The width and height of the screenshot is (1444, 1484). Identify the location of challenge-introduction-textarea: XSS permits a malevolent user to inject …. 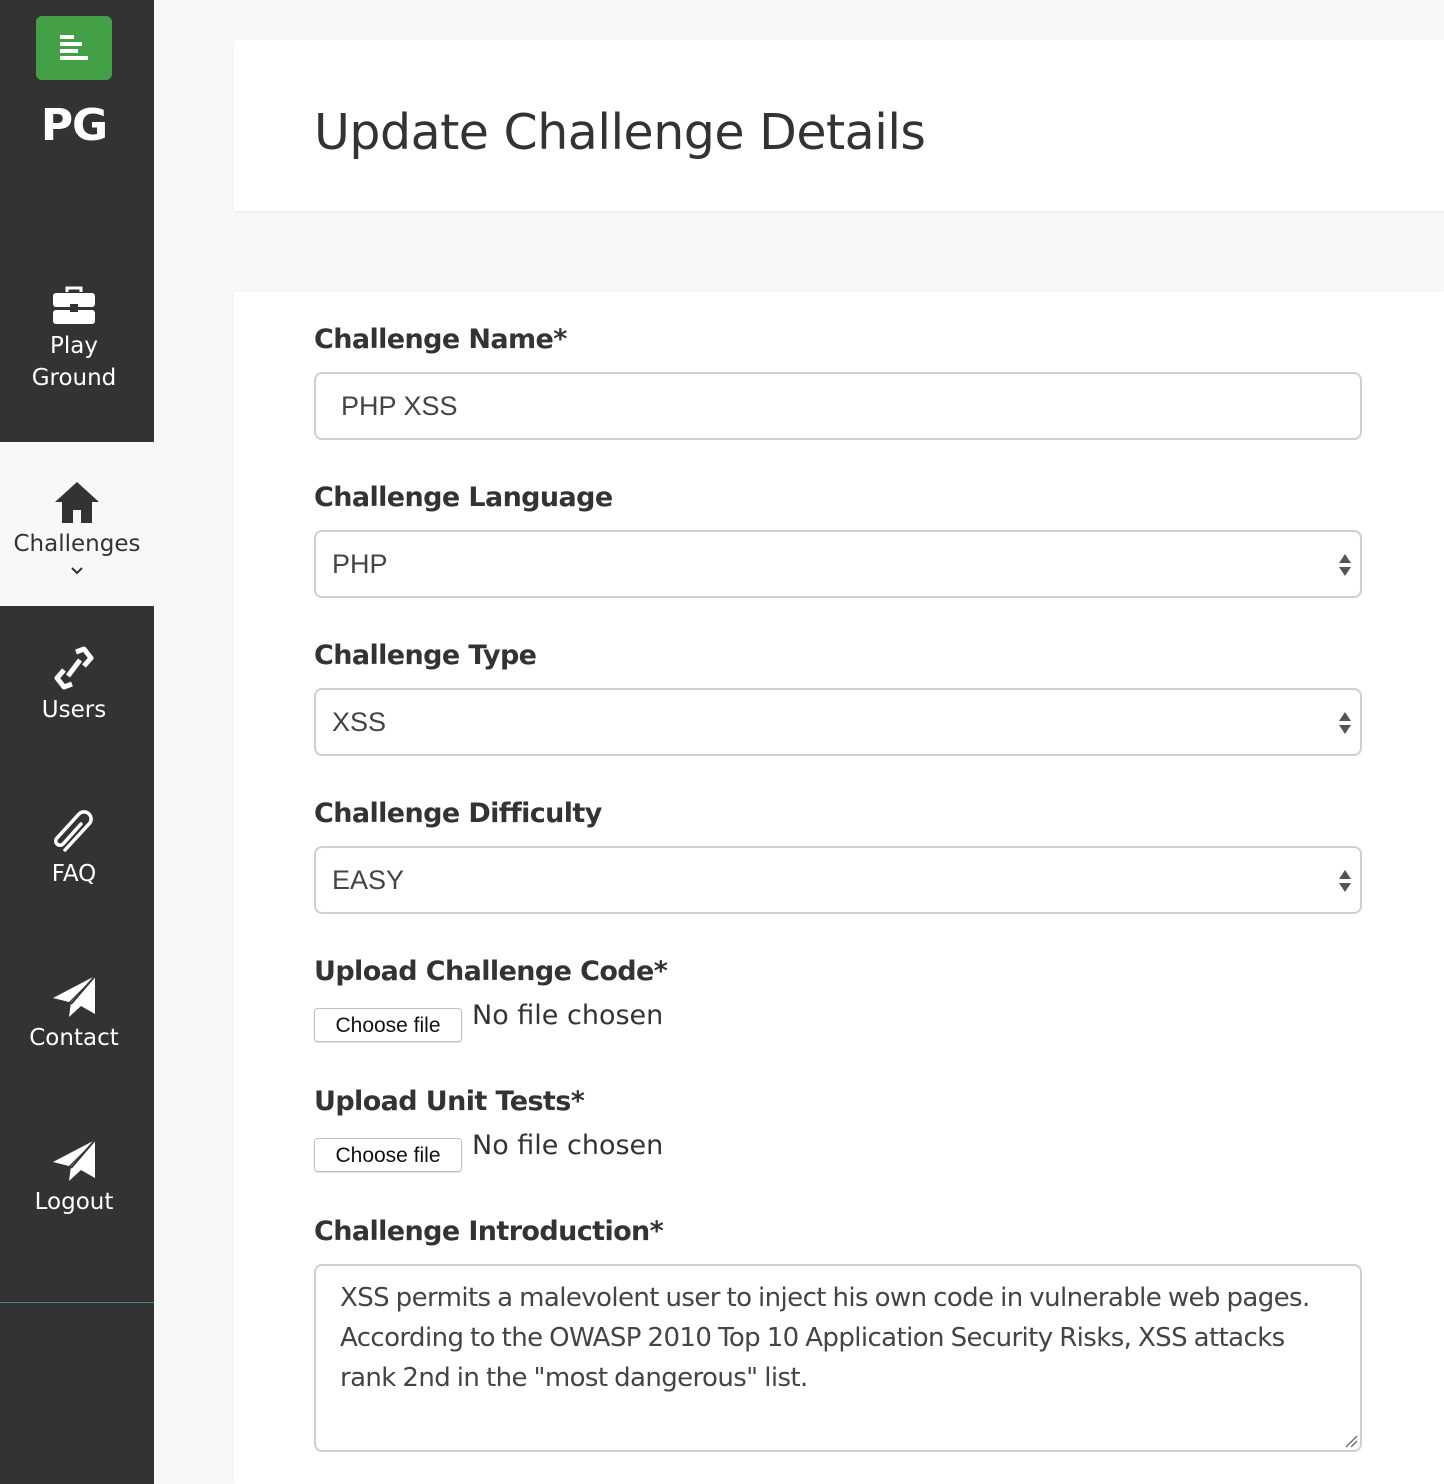
(838, 1358).